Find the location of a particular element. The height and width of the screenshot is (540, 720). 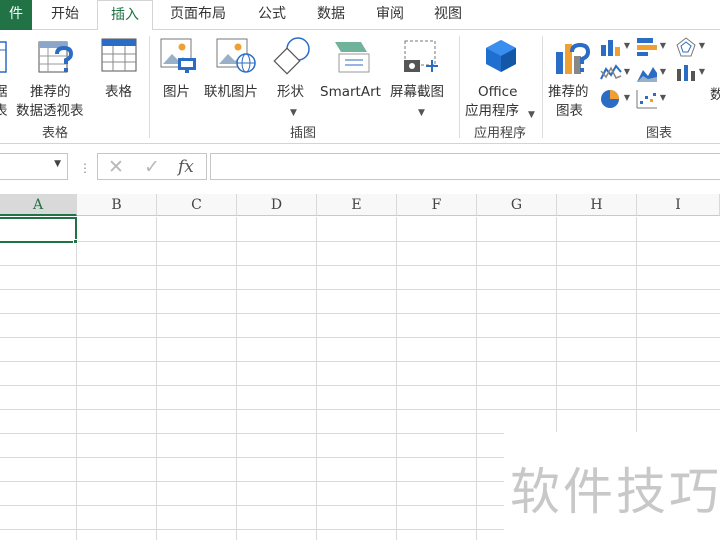

pie-chart-icon is located at coordinates (610, 99).